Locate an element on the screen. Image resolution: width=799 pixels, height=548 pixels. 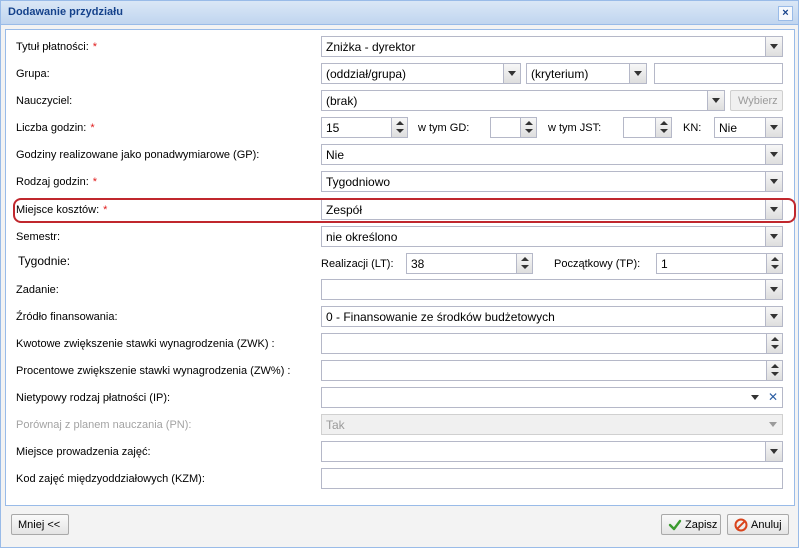
row-zadanie: Zadanie: is located at coordinates (401, 290).